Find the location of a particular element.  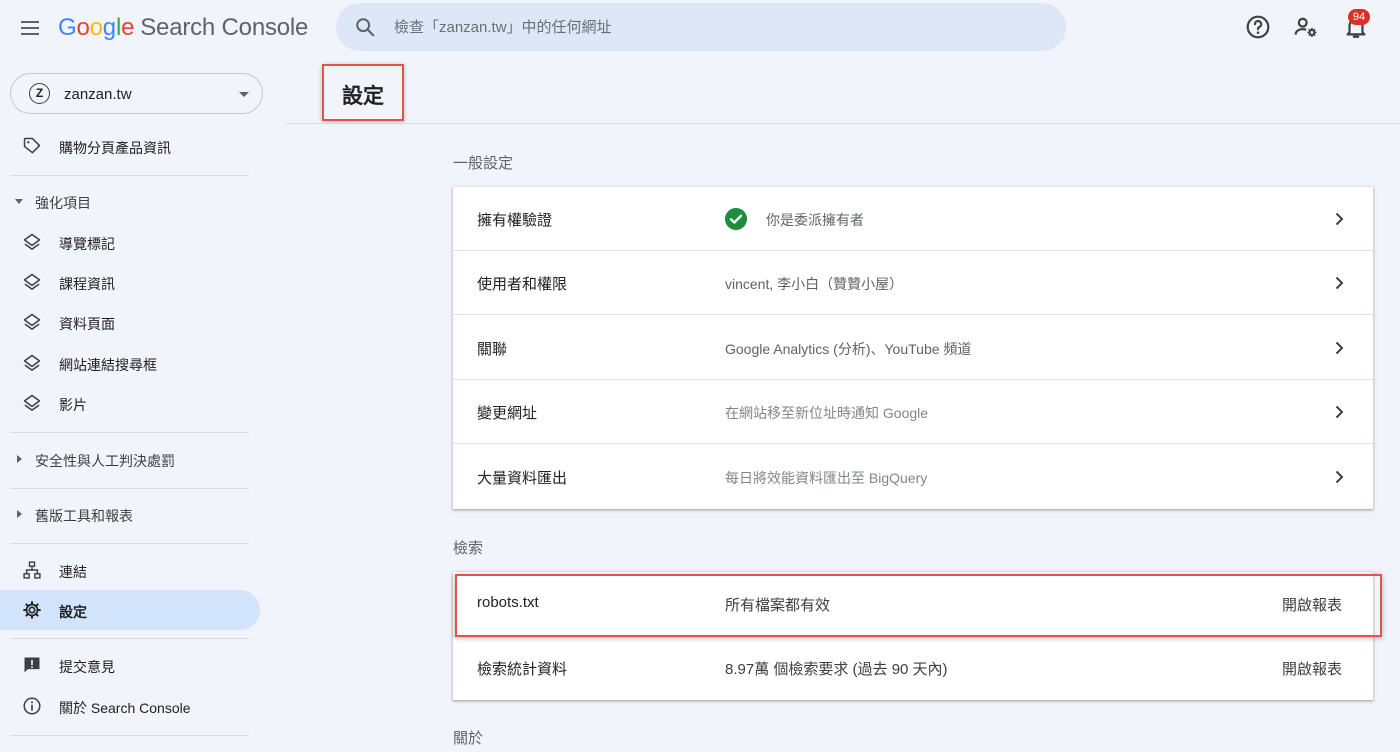

settings-row-crawl-stats: 檢索統計資料 8.97萬 個檢索要求 (過去 90 天內) 開啟報表 is located at coordinates (913, 668).